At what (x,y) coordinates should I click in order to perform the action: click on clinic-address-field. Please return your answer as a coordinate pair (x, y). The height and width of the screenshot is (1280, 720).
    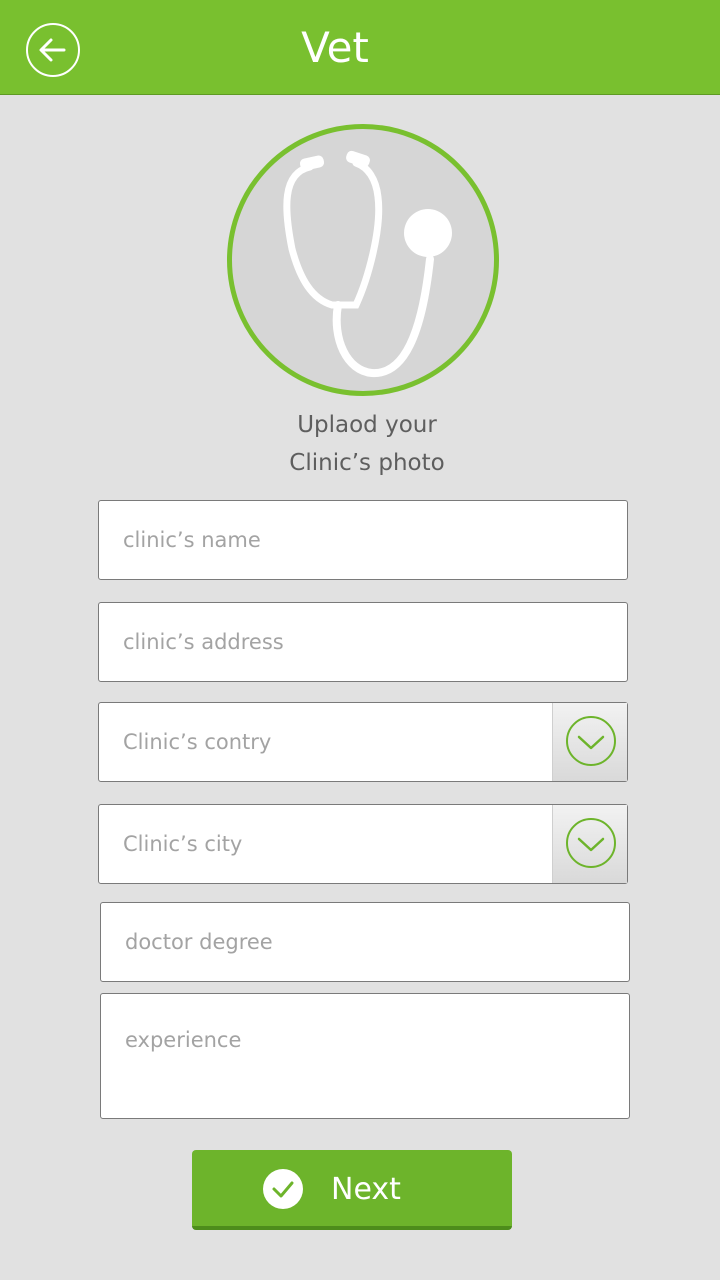
    Looking at the image, I should click on (363, 642).